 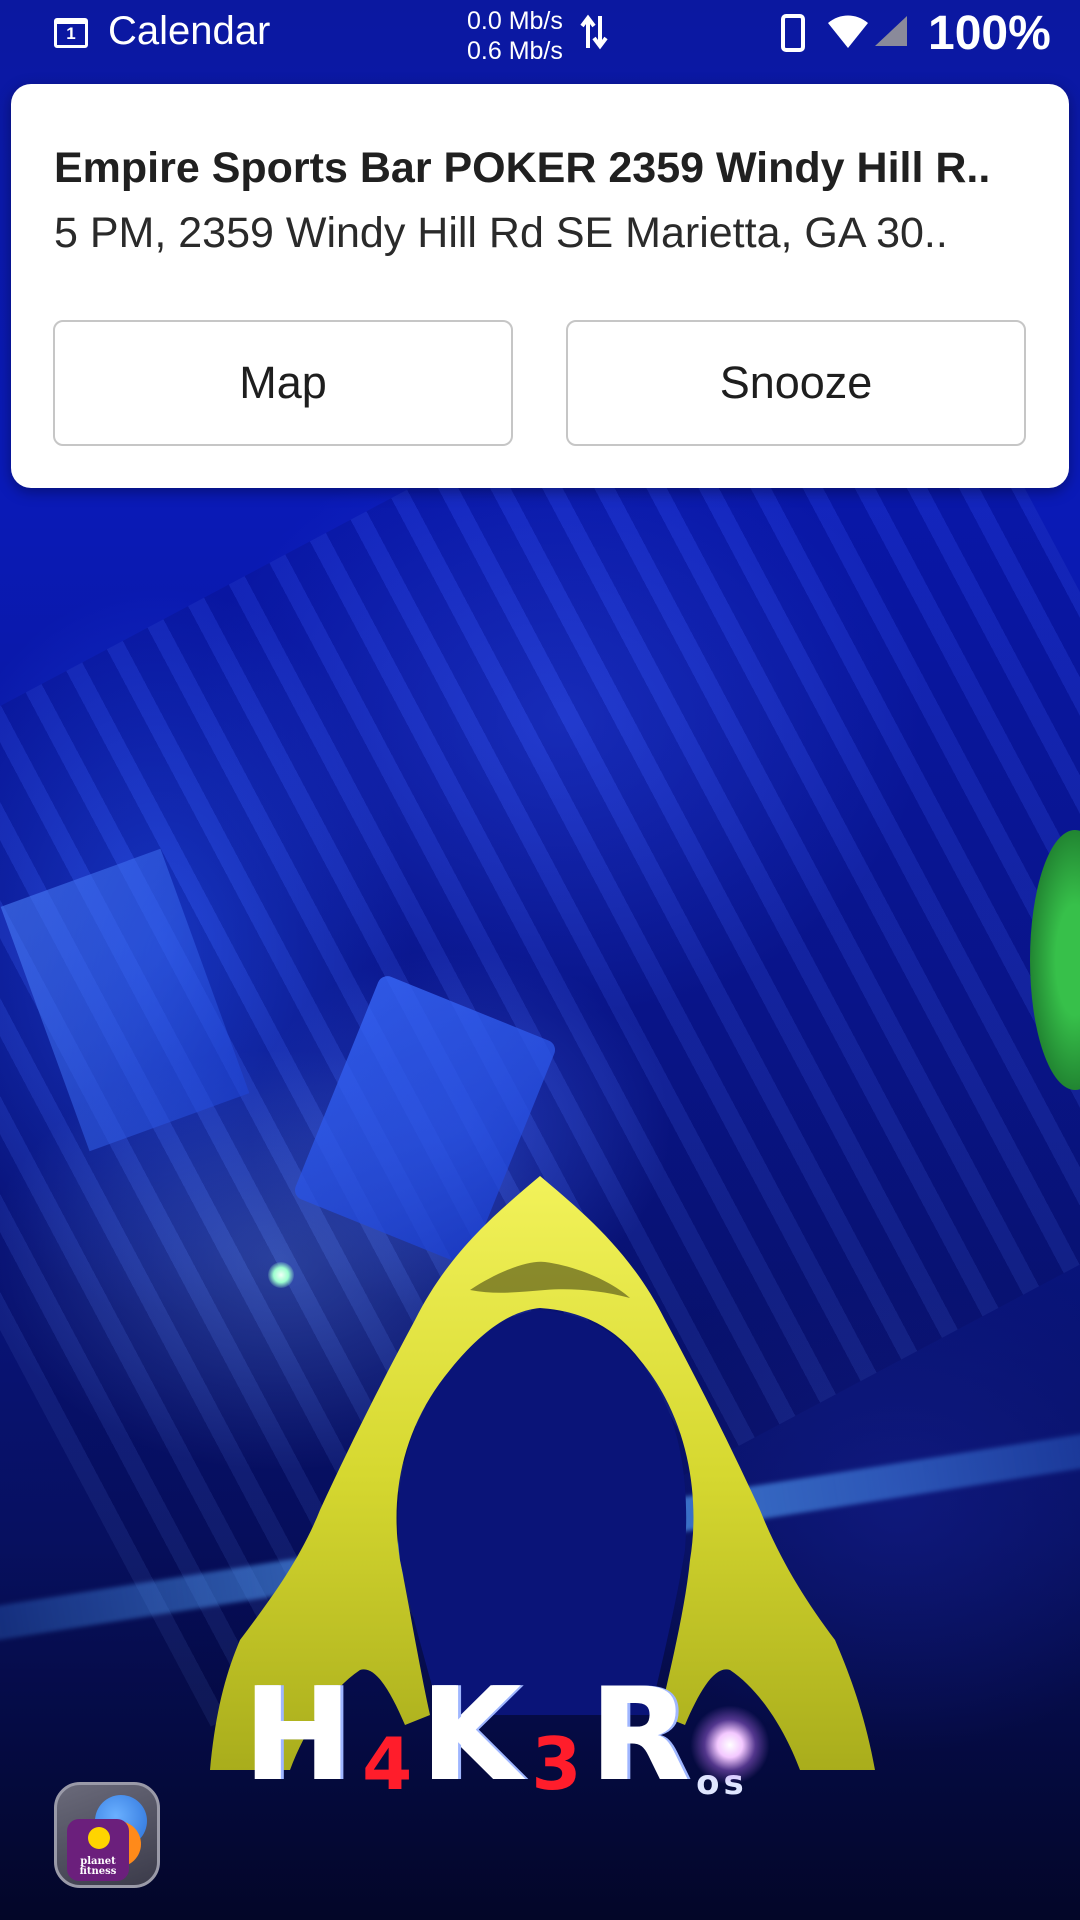 What do you see at coordinates (301, 1735) in the screenshot?
I see `logo-letter: H` at bounding box center [301, 1735].